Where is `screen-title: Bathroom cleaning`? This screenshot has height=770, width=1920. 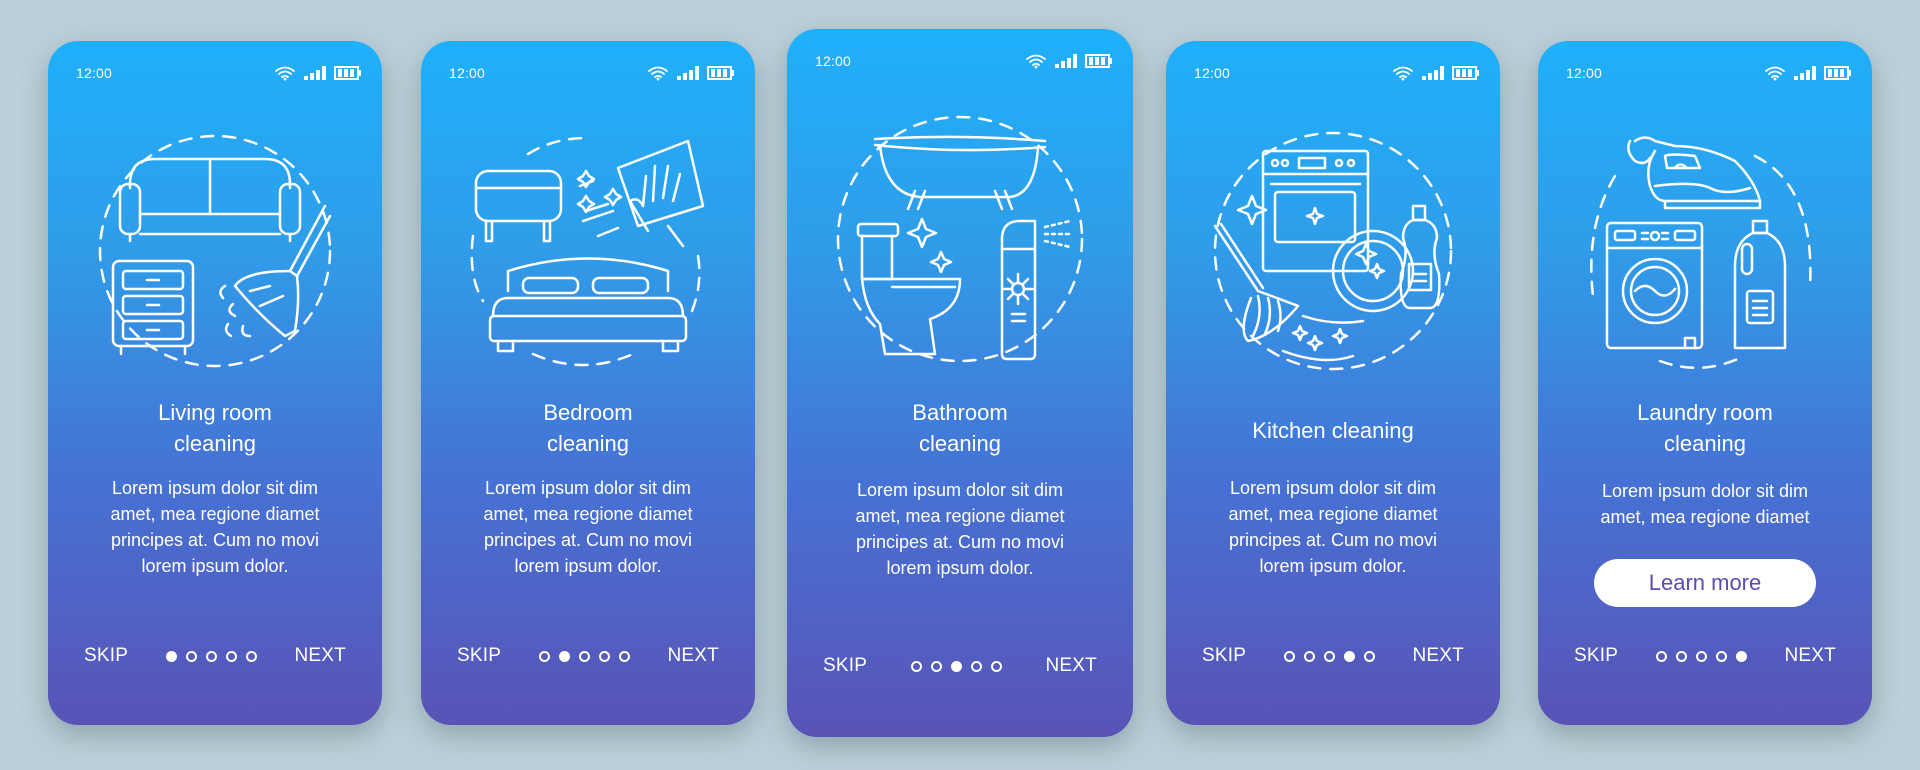 screen-title: Bathroom cleaning is located at coordinates (960, 428).